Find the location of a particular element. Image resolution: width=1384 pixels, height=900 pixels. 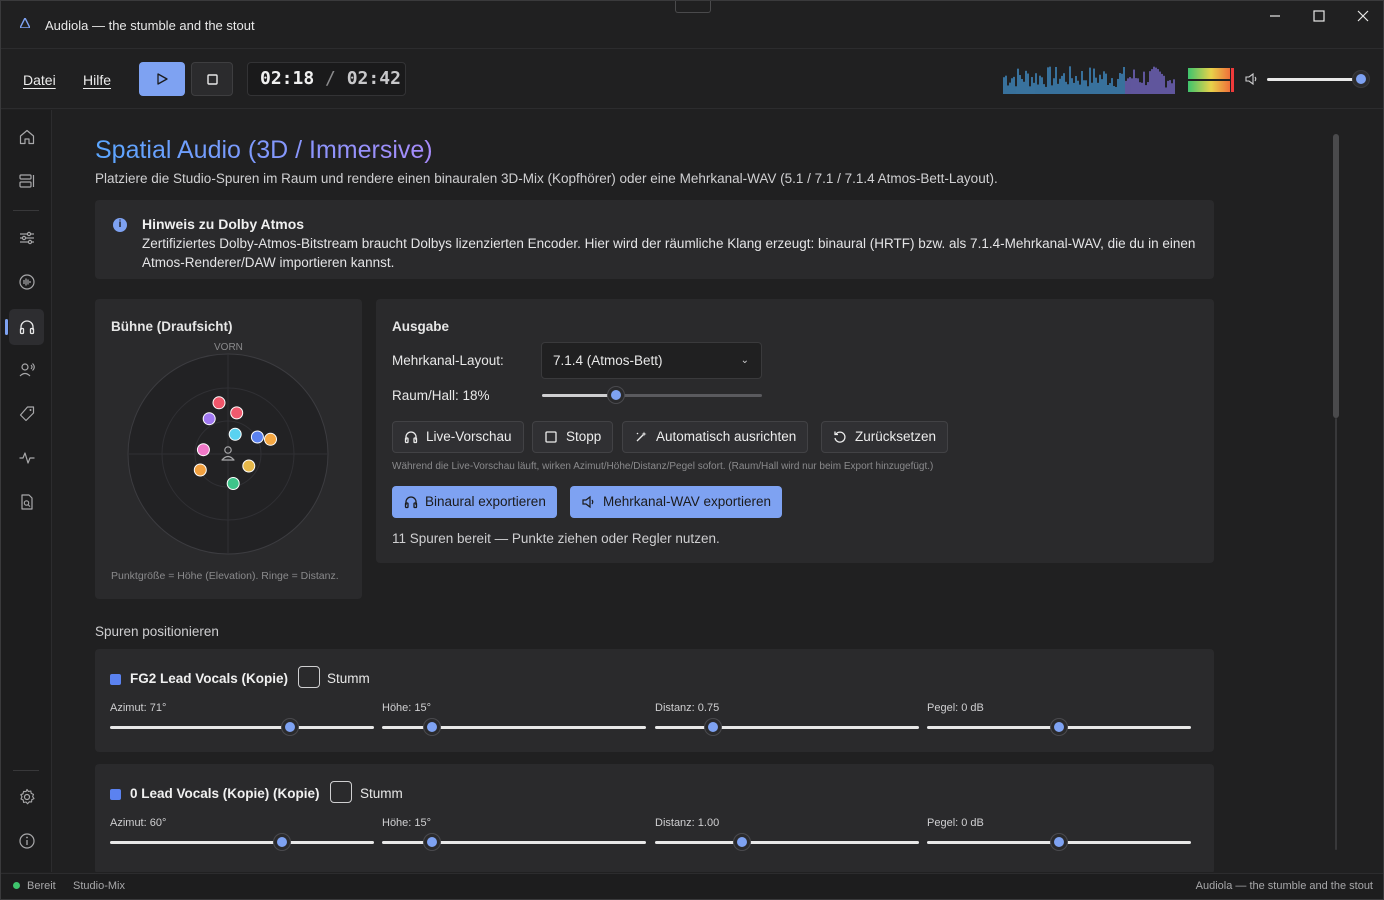

waveform-visualizer is located at coordinates (1089, 80).